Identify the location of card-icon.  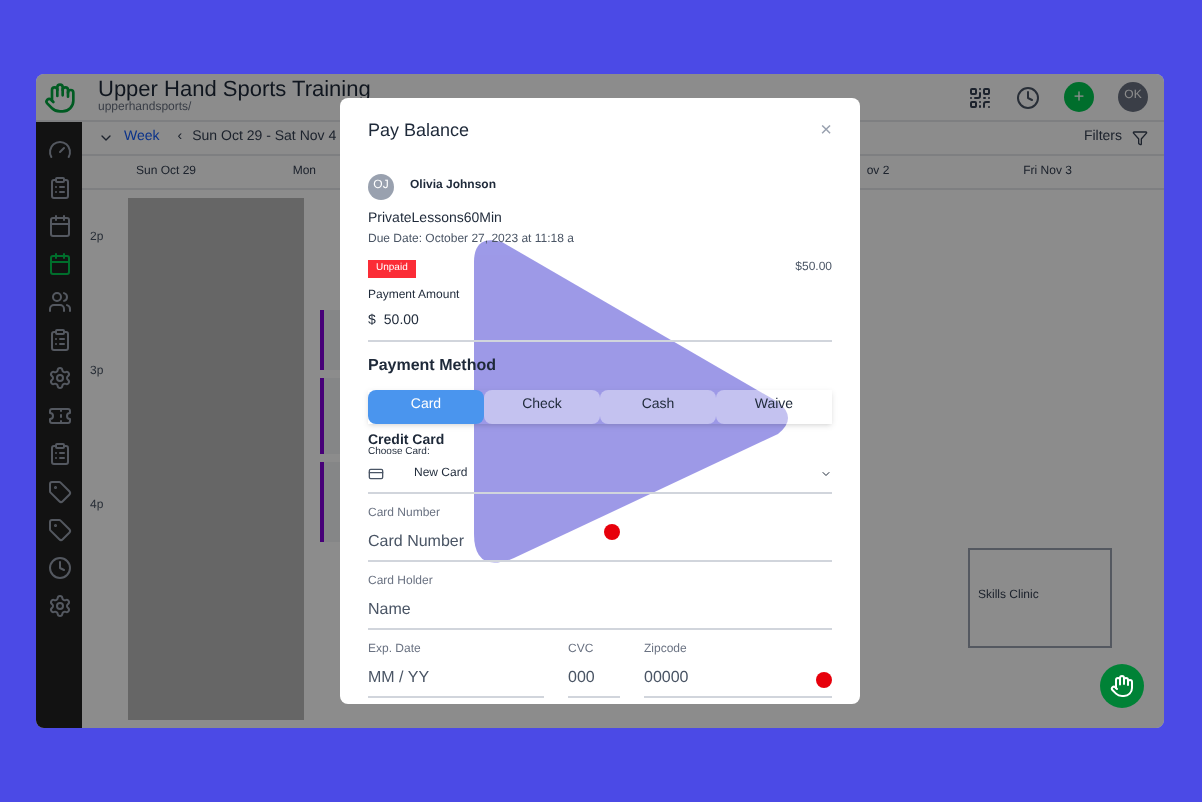
(376, 474).